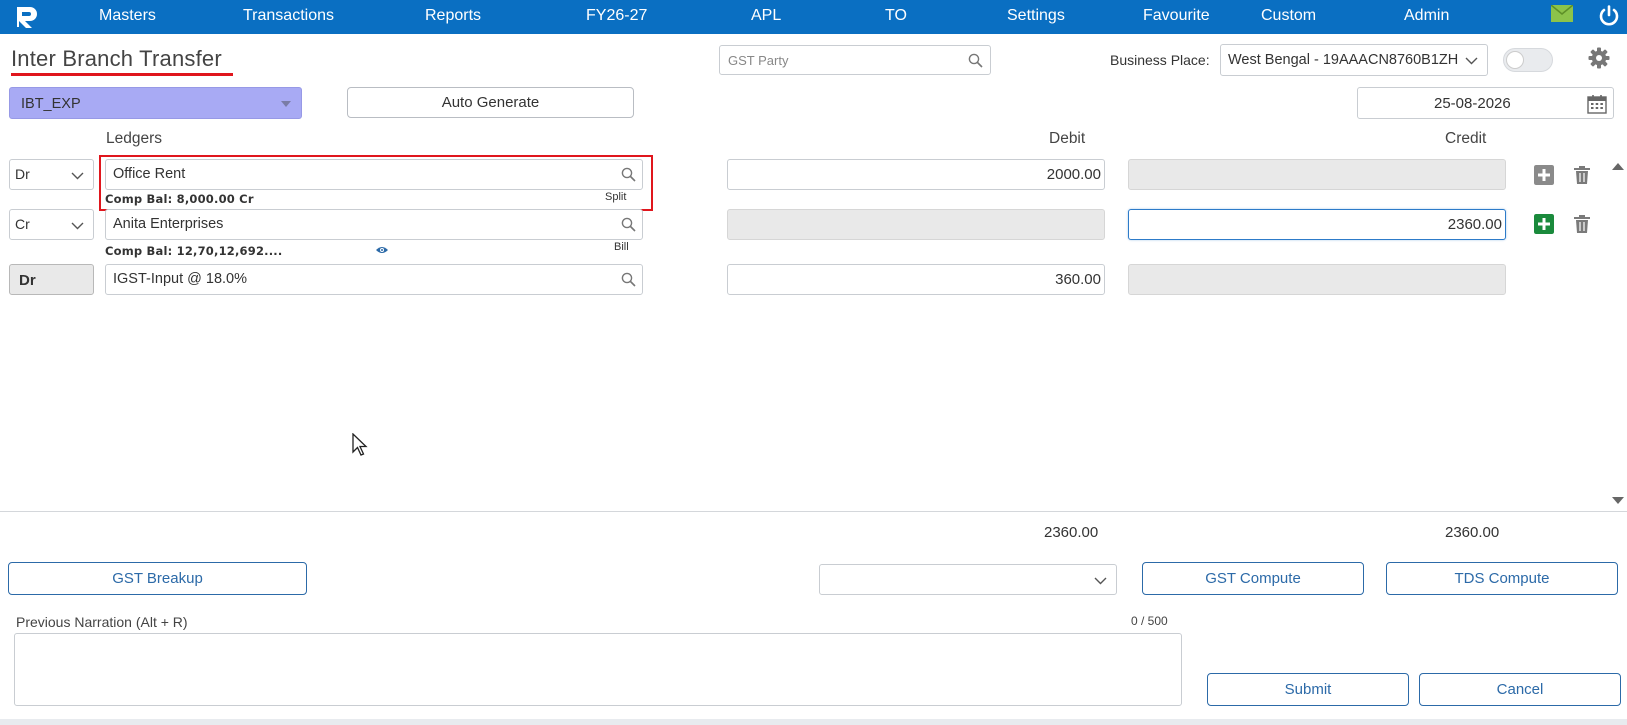 The height and width of the screenshot is (725, 1627). What do you see at coordinates (1466, 138) in the screenshot?
I see `credit-column-header: Credit` at bounding box center [1466, 138].